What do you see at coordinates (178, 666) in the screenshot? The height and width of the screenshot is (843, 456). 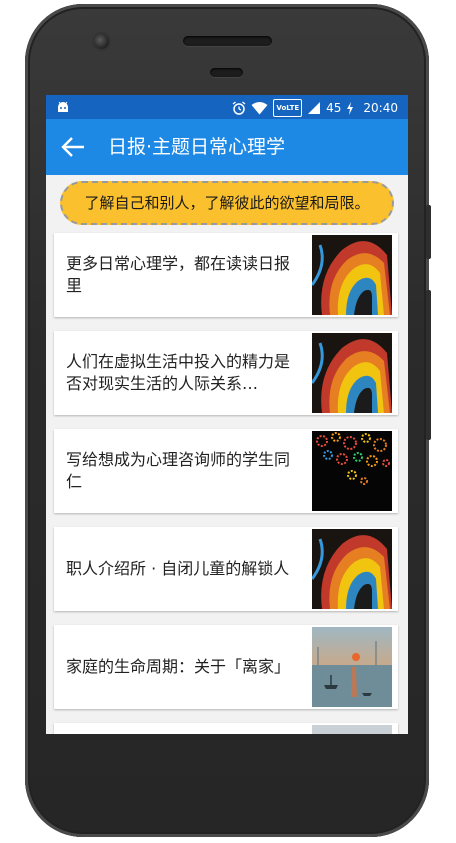 I see `story-title: 家庭的生命周期：关于「离家」` at bounding box center [178, 666].